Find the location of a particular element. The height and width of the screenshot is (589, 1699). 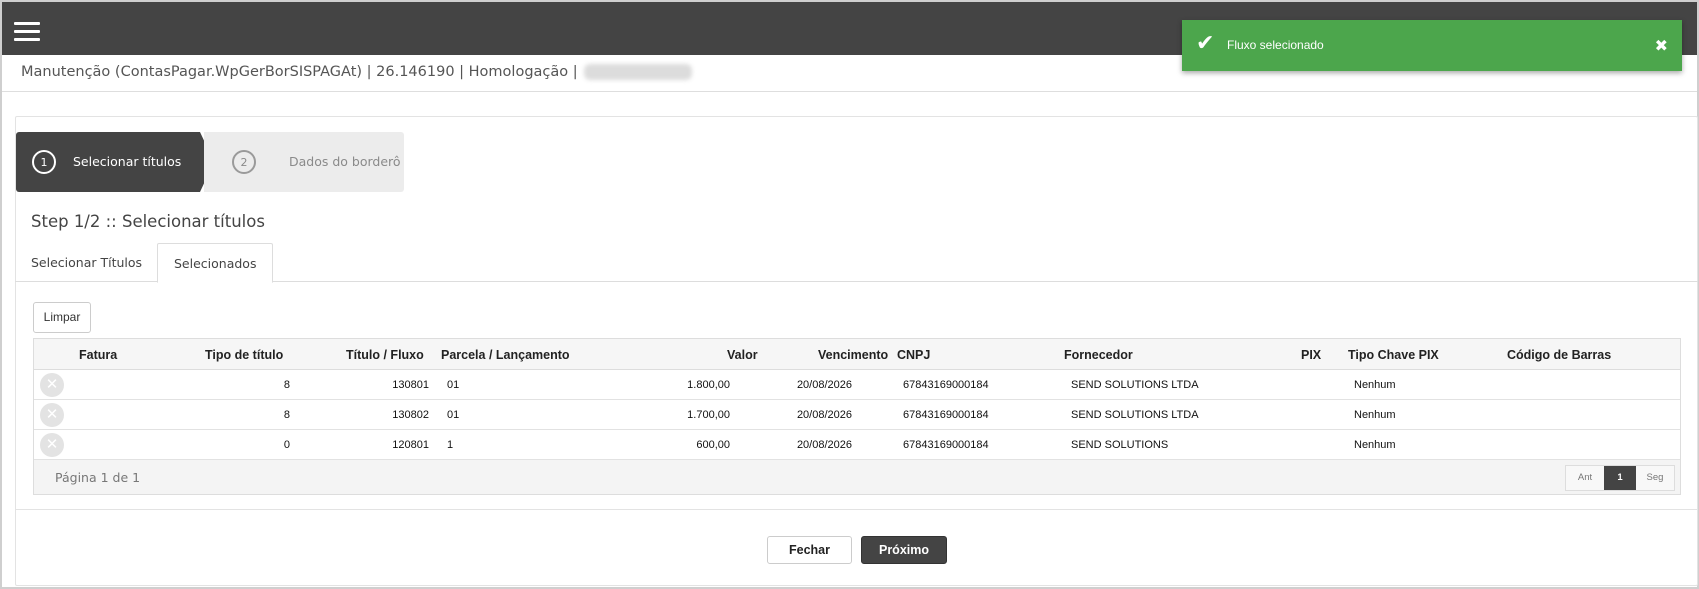

cell-tipo: 0 is located at coordinates (286, 445).